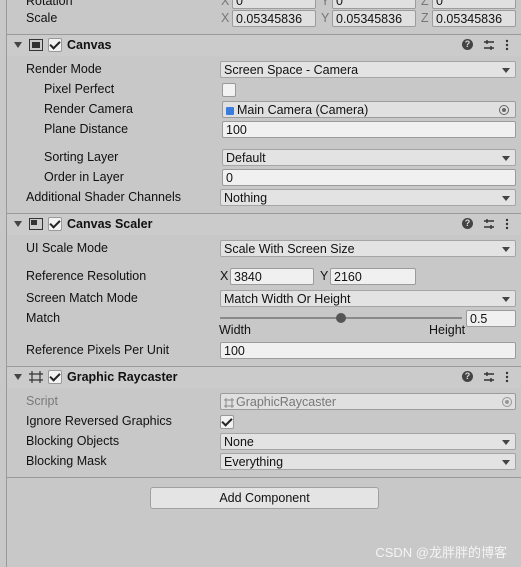  I want to click on ignore-reversed-checkbox, so click(227, 422).